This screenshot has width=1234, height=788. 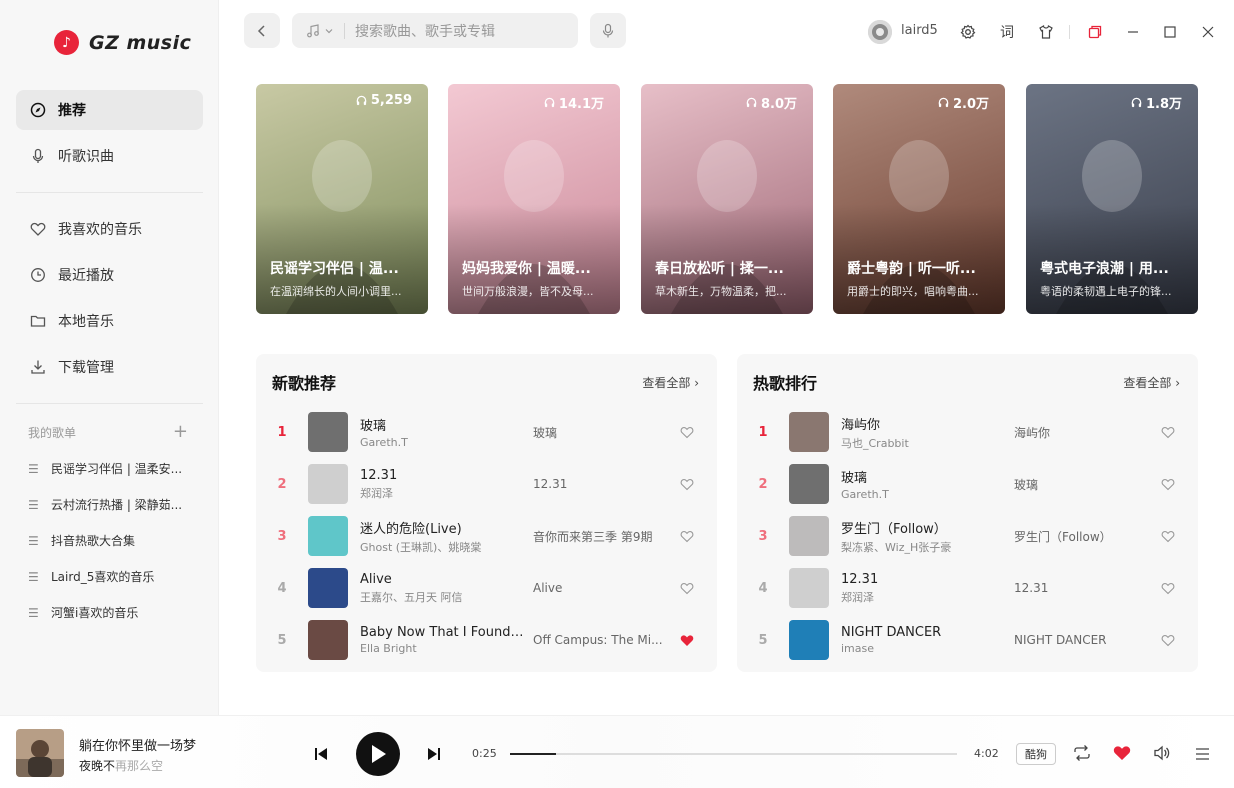 What do you see at coordinates (967, 588) in the screenshot?
I see `song-row: 4 12.31 郑润泽 12.31` at bounding box center [967, 588].